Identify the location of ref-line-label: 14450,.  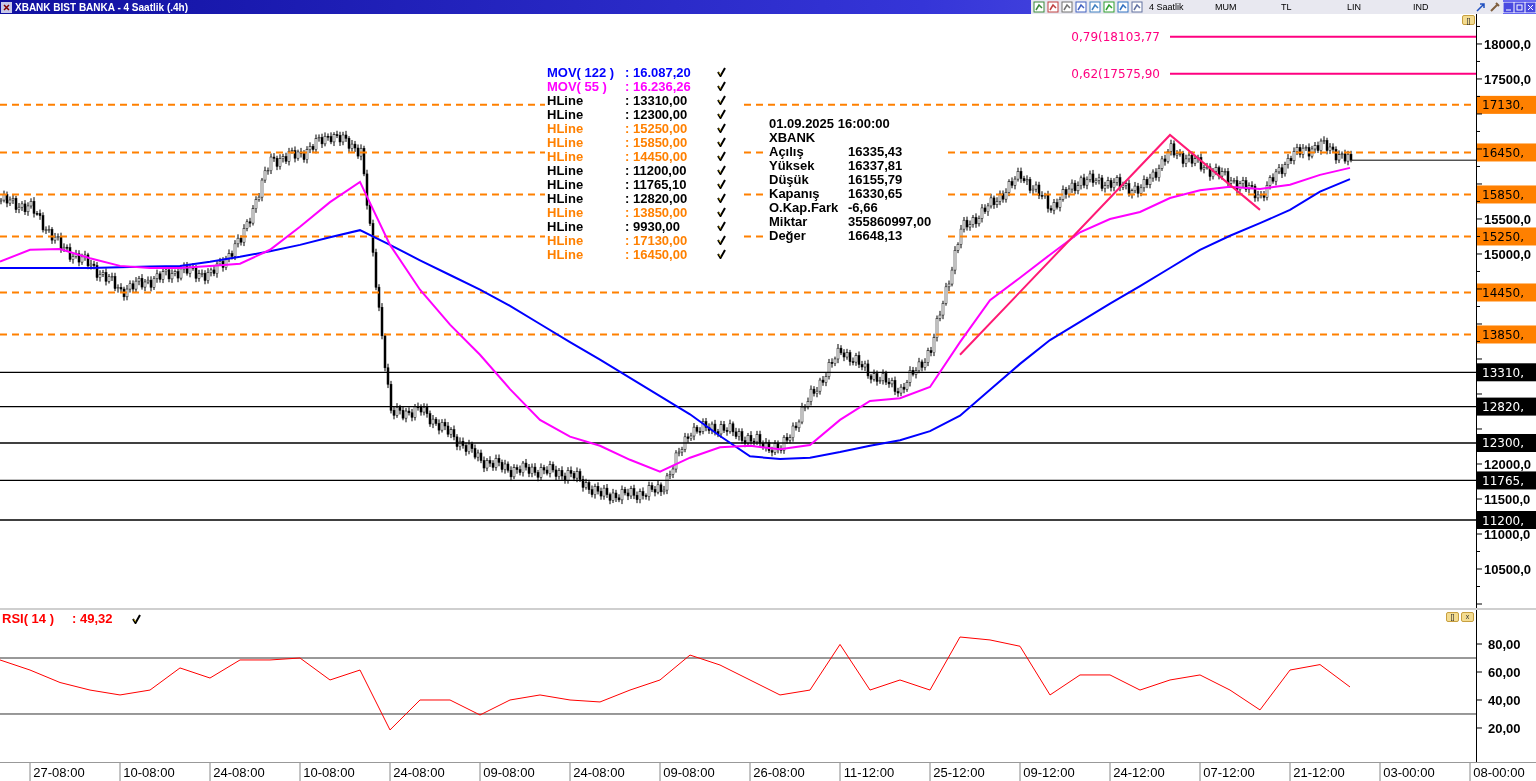
(1503, 292).